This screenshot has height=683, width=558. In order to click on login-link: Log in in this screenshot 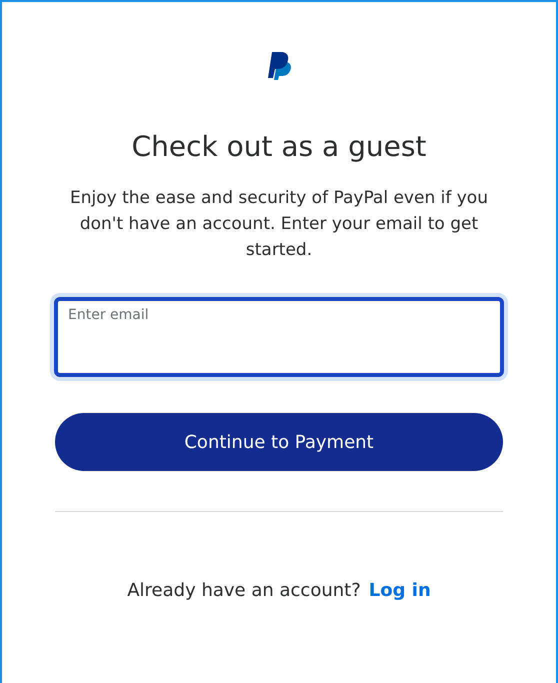, I will do `click(399, 590)`.